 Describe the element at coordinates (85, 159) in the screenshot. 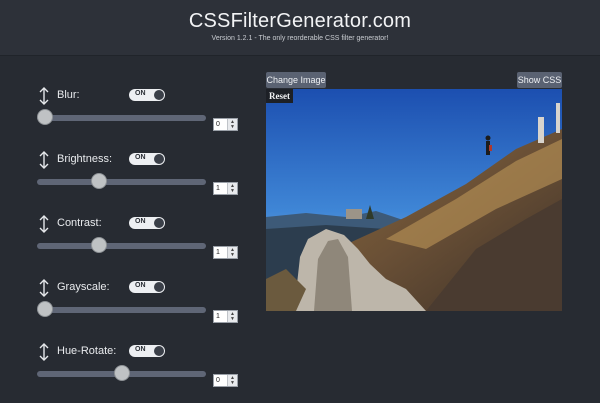

I see `filter-label: Brightness:` at that location.